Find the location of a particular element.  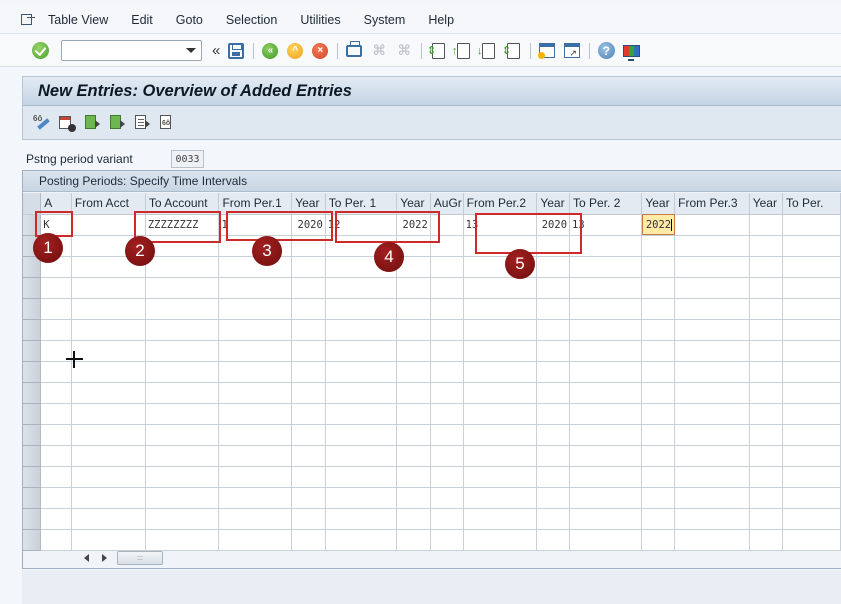

column-header: To Per. 2 is located at coordinates (606, 204).